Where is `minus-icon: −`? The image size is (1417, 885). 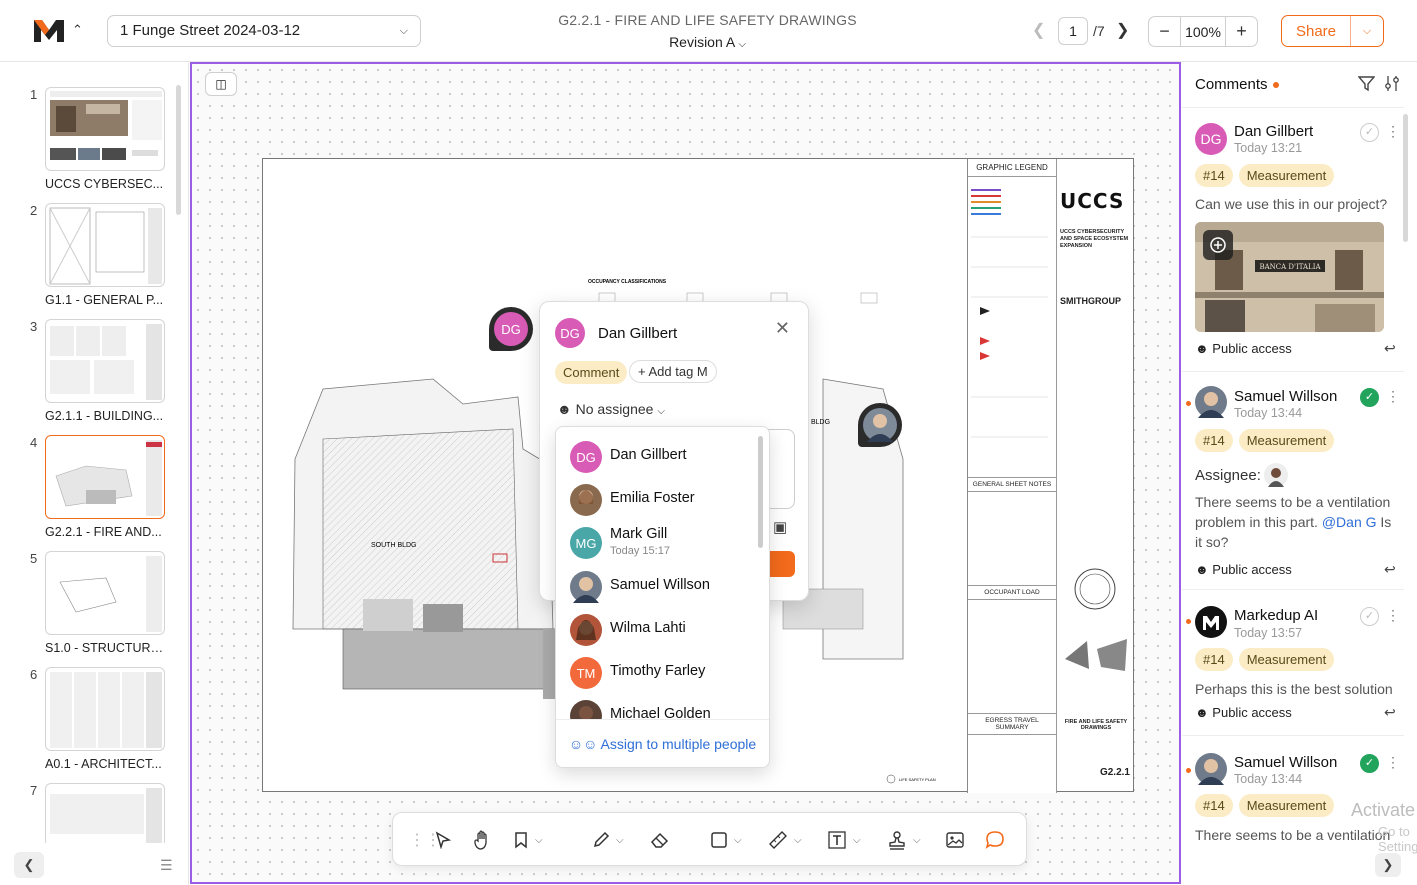
minus-icon: − is located at coordinates (1164, 31).